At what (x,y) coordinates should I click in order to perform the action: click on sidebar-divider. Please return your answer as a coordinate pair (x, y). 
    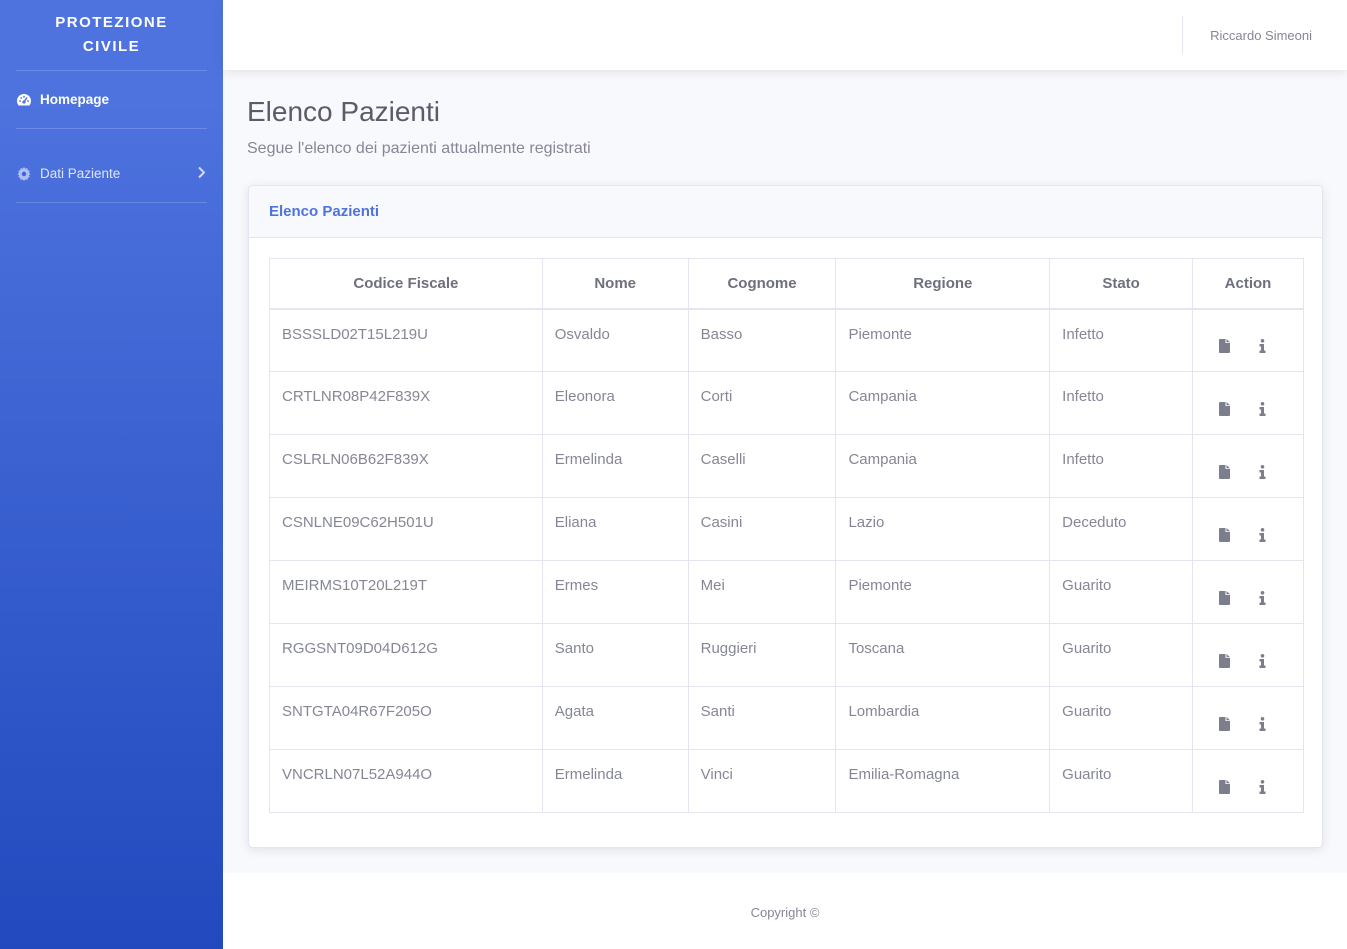
    Looking at the image, I should click on (111, 202).